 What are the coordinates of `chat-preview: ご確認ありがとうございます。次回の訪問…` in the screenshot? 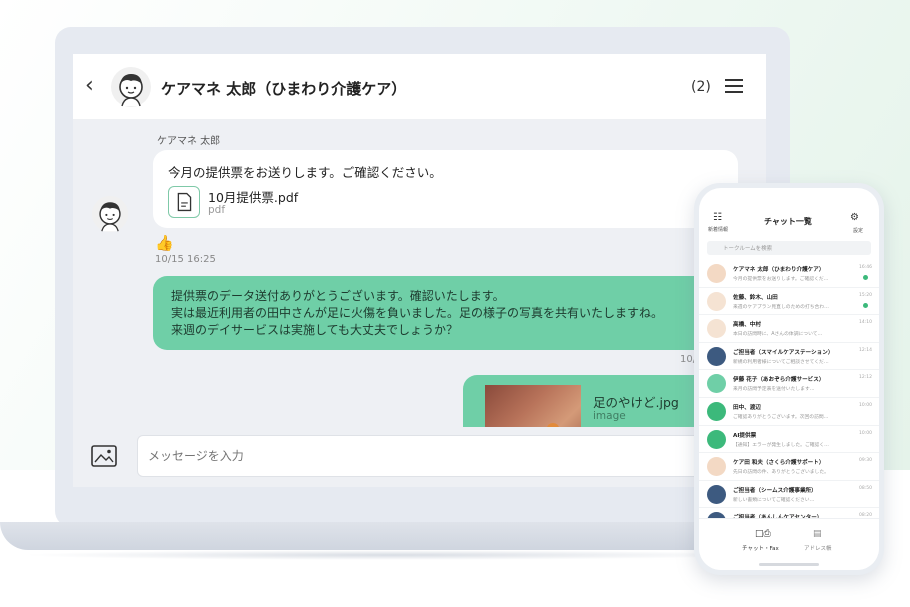 It's located at (781, 417).